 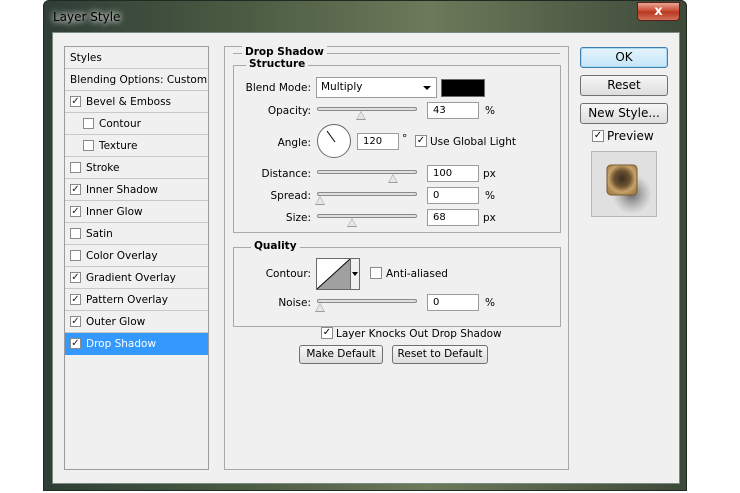 What do you see at coordinates (490, 111) in the screenshot?
I see `opacity-unit: %` at bounding box center [490, 111].